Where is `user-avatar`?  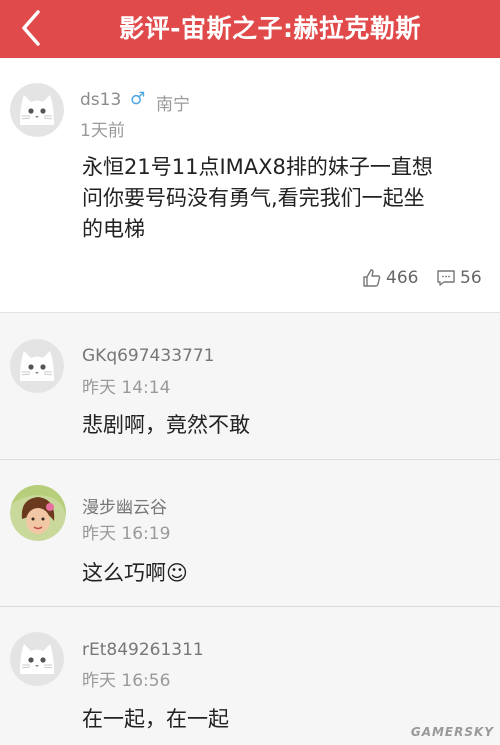
user-avatar is located at coordinates (37, 110).